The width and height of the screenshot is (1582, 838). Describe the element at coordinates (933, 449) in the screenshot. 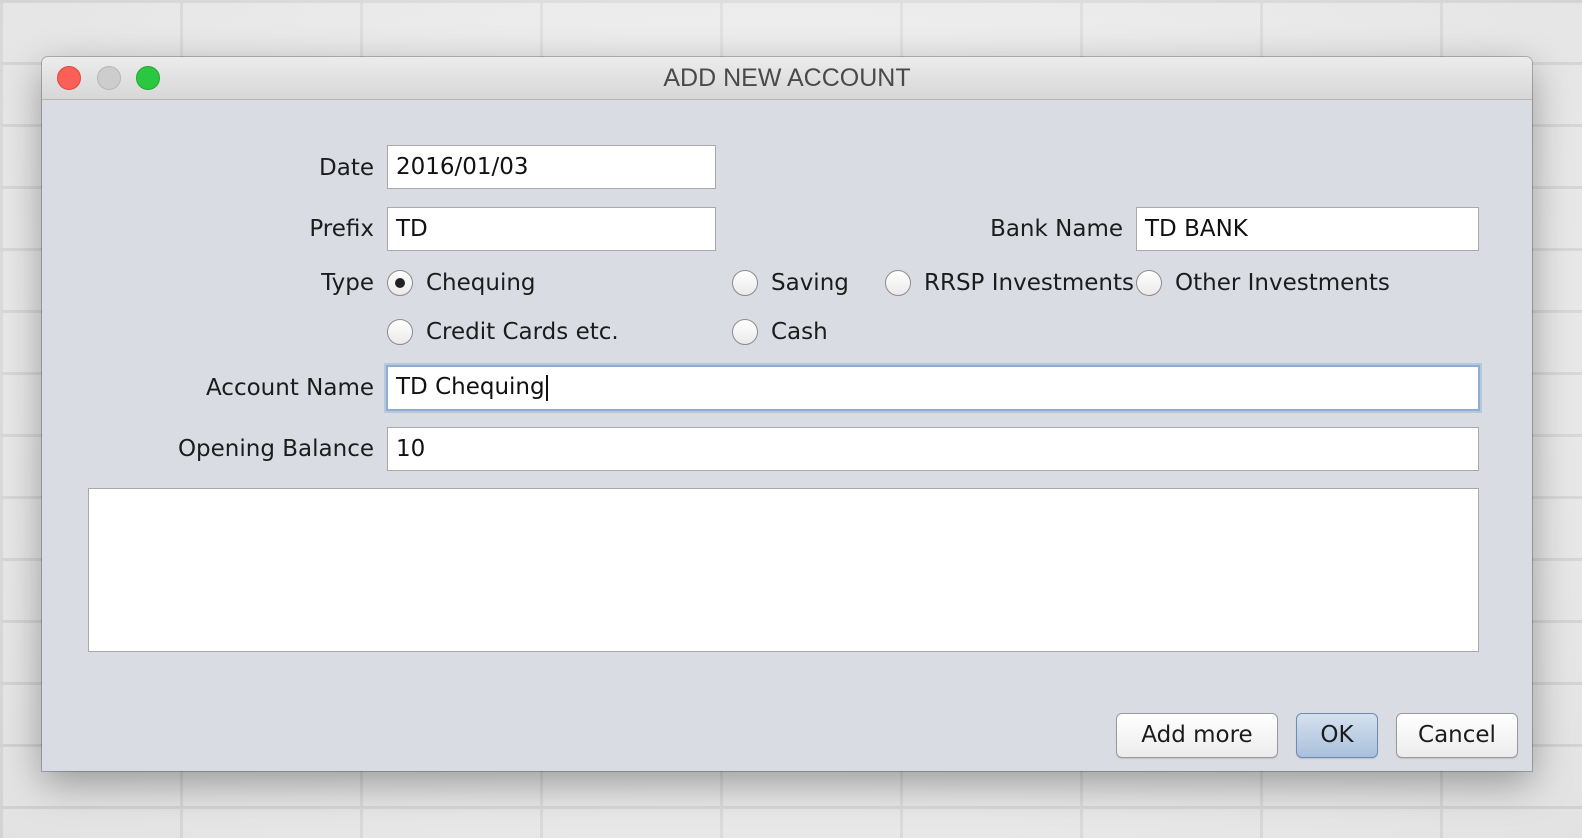

I see `opening-balance-field: 10` at that location.